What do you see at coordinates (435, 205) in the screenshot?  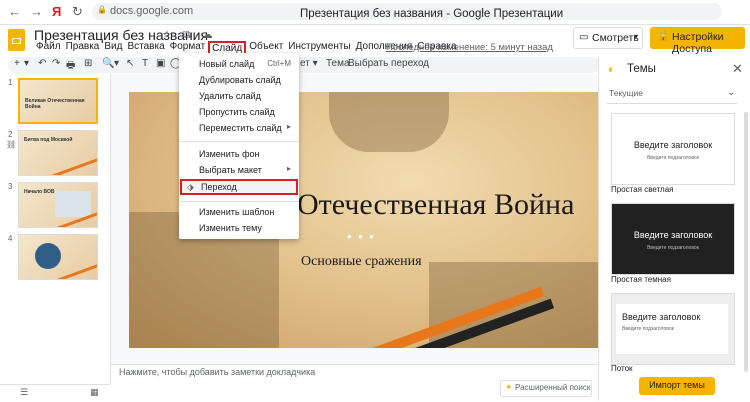 I see `slide-title: Отечественная Война` at bounding box center [435, 205].